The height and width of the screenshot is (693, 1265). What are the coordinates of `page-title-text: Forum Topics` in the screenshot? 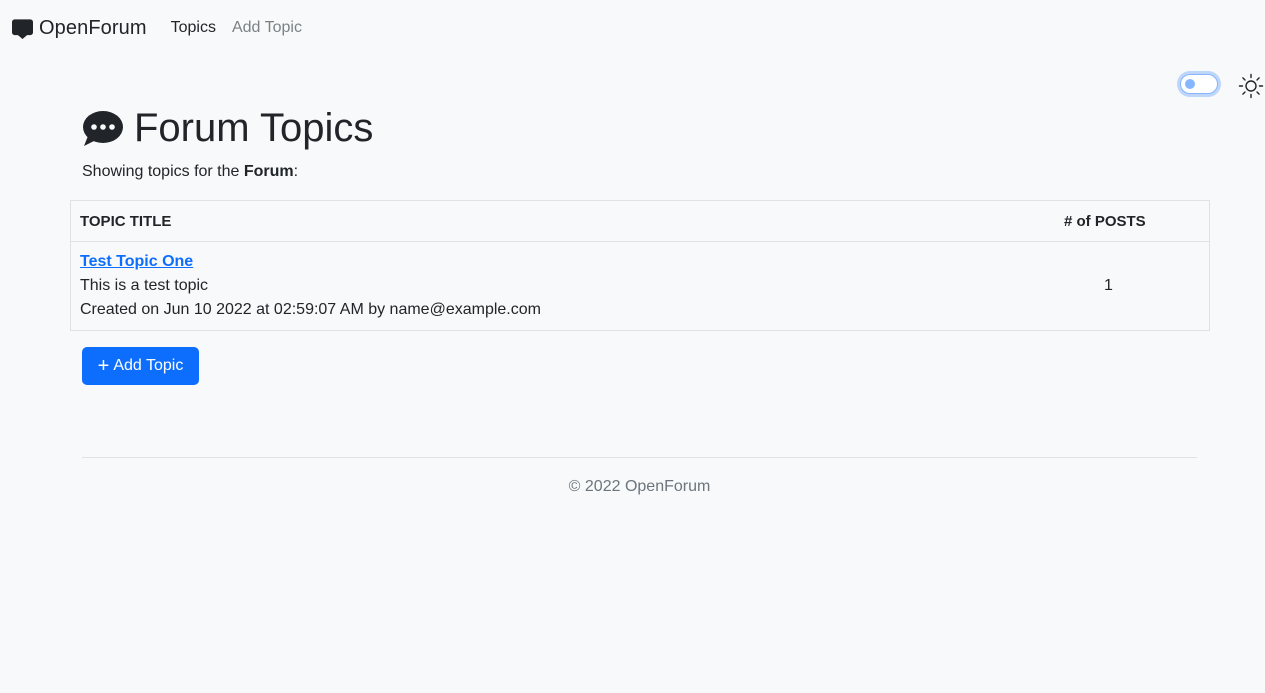 It's located at (254, 128).